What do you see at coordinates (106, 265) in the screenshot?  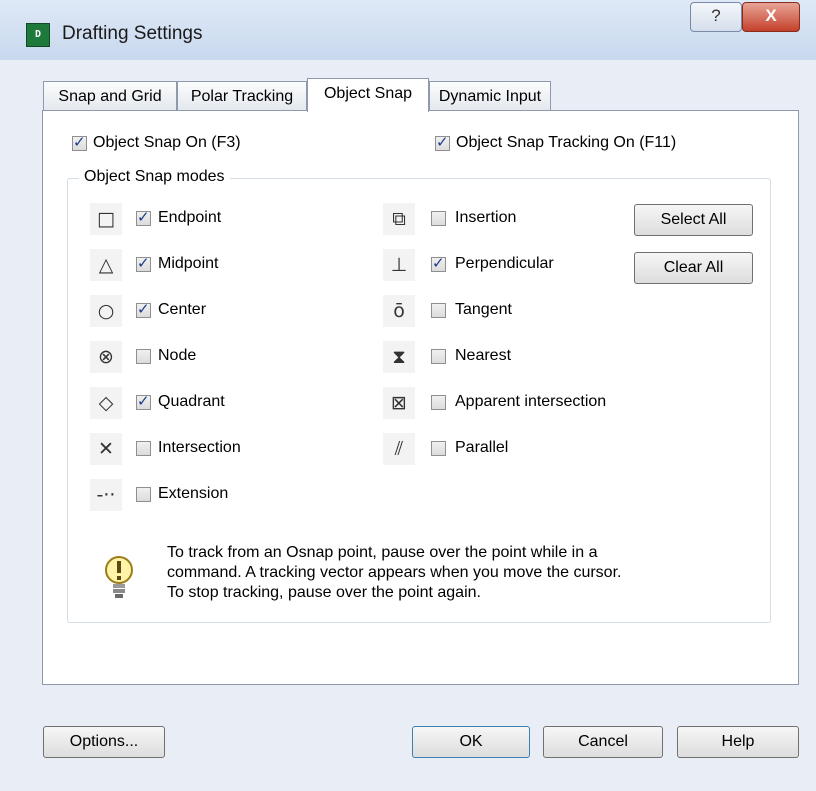 I see `midpoint-icon: △` at bounding box center [106, 265].